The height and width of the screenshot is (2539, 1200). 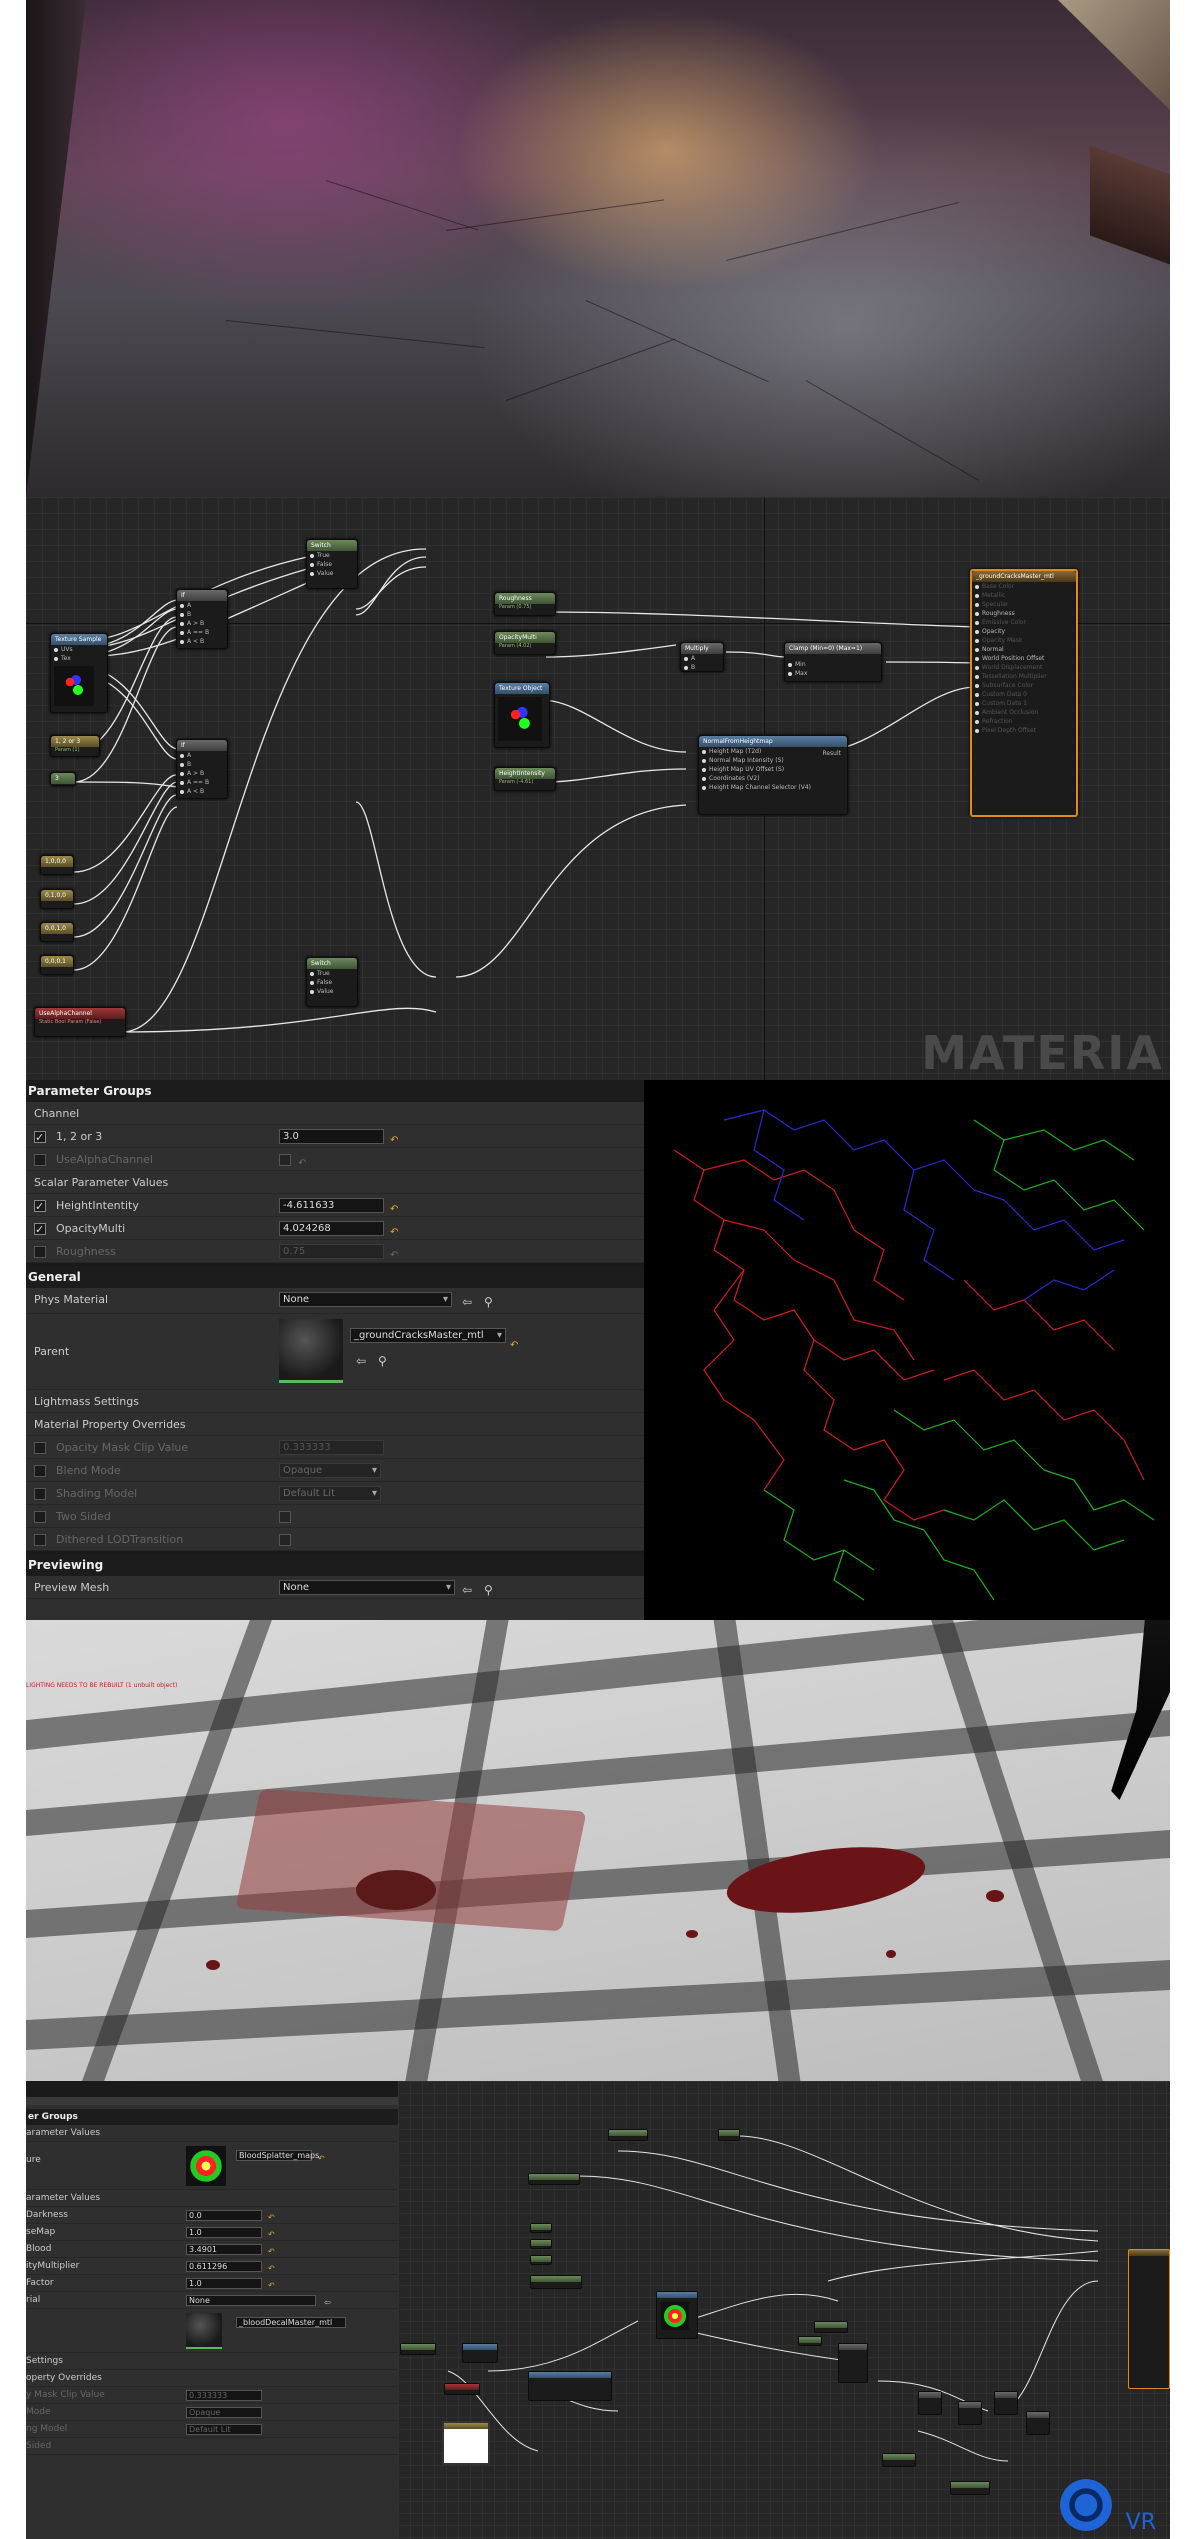 What do you see at coordinates (853, 2363) in the screenshot?
I see `if-node` at bounding box center [853, 2363].